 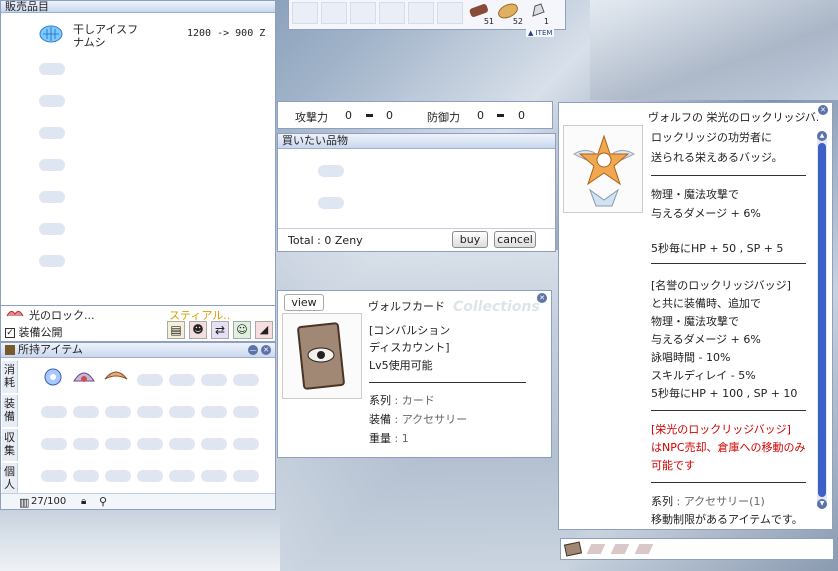 What do you see at coordinates (10, 333) in the screenshot?
I see `checkbox: ✓` at bounding box center [10, 333].